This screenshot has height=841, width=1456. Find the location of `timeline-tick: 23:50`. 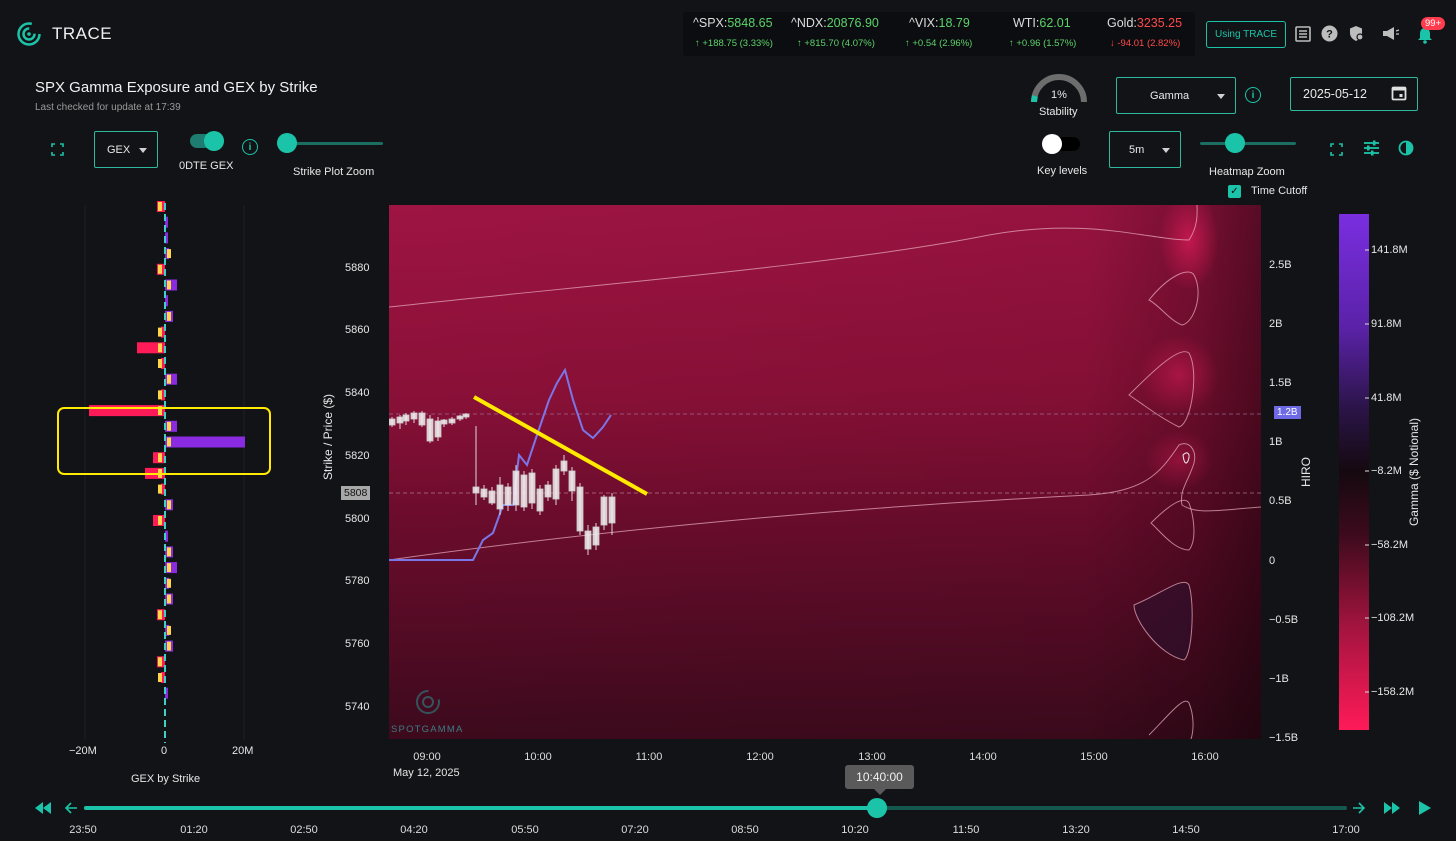

timeline-tick: 23:50 is located at coordinates (83, 830).